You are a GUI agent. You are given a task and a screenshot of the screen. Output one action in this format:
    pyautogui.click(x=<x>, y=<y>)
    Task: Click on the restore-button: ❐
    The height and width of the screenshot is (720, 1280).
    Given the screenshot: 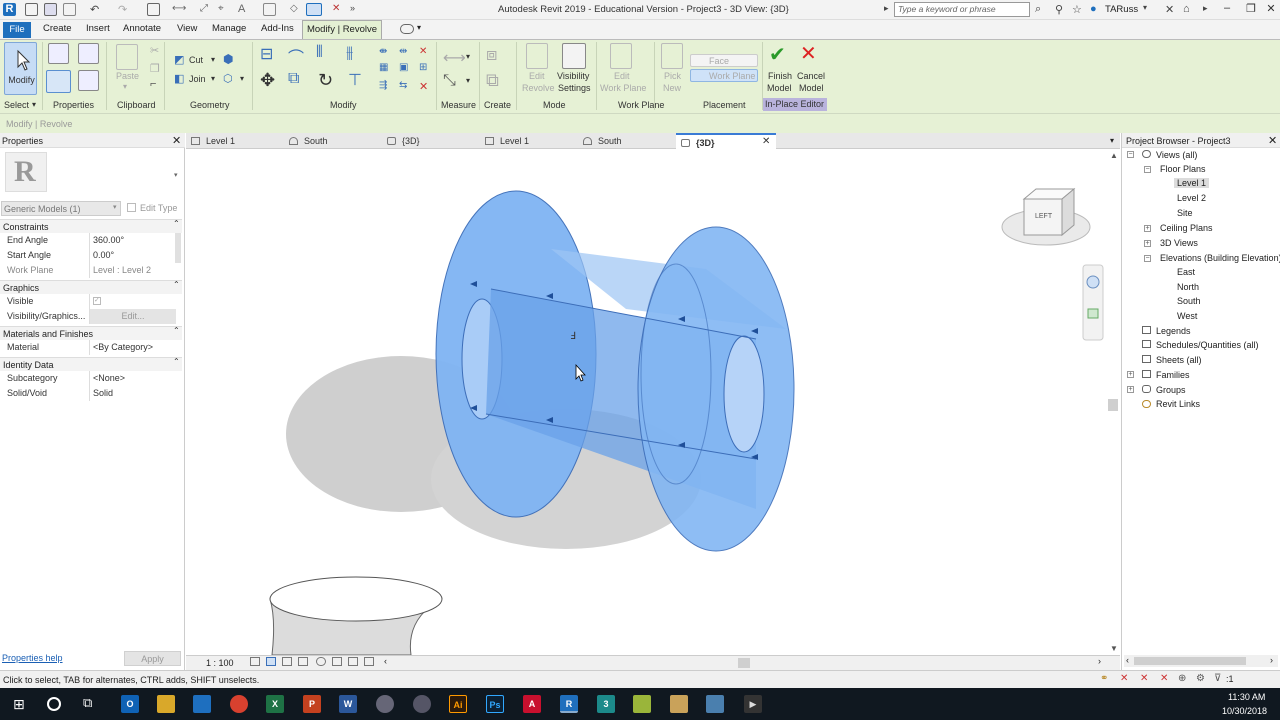 What is the action you would take?
    pyautogui.click(x=1251, y=8)
    